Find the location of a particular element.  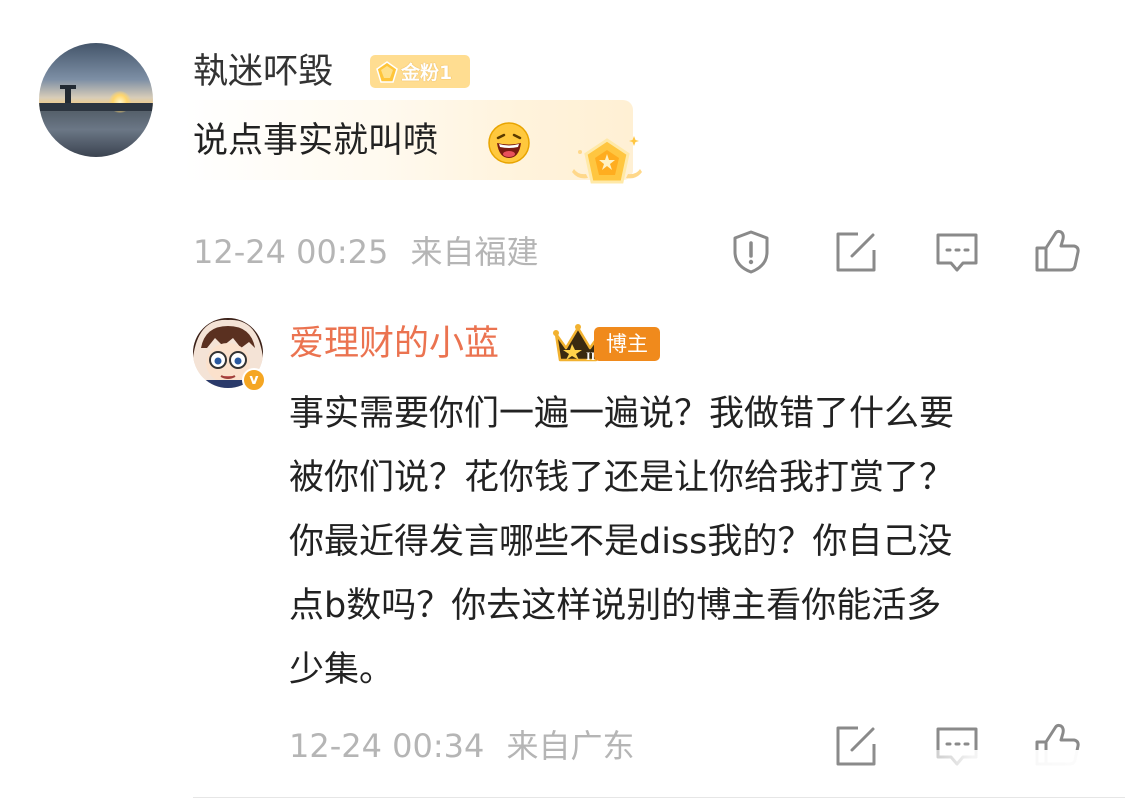

laughing-face-emoji-icon is located at coordinates (509, 143).